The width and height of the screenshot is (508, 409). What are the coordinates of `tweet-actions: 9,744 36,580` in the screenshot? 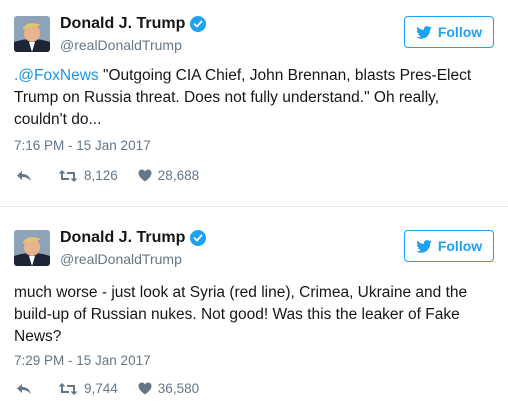 It's located at (106, 388).